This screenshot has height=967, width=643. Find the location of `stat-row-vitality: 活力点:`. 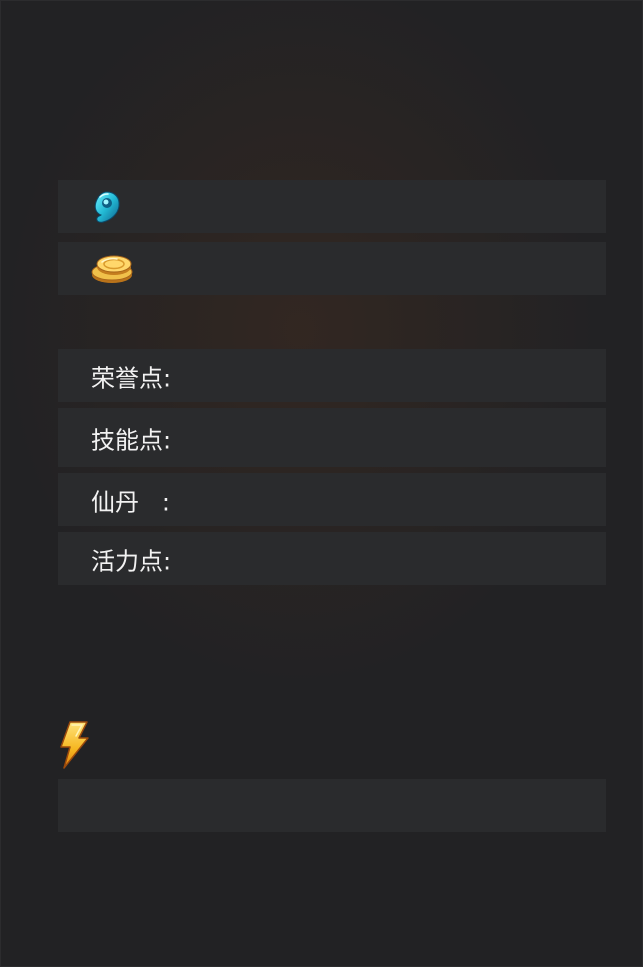

stat-row-vitality: 活力点: is located at coordinates (332, 558).